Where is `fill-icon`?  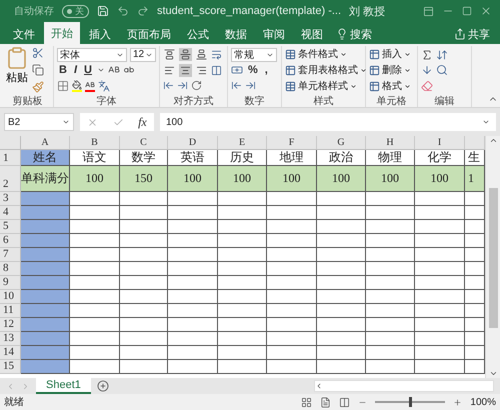 fill-icon is located at coordinates (427, 70).